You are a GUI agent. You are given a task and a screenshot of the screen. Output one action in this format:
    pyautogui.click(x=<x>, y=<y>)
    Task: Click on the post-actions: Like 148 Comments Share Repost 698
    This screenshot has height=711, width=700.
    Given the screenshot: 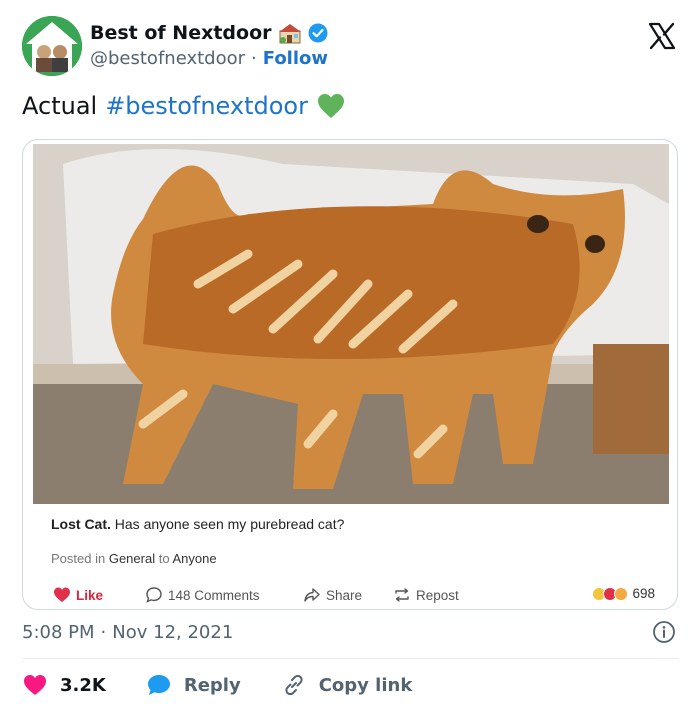 What is the action you would take?
    pyautogui.click(x=354, y=597)
    